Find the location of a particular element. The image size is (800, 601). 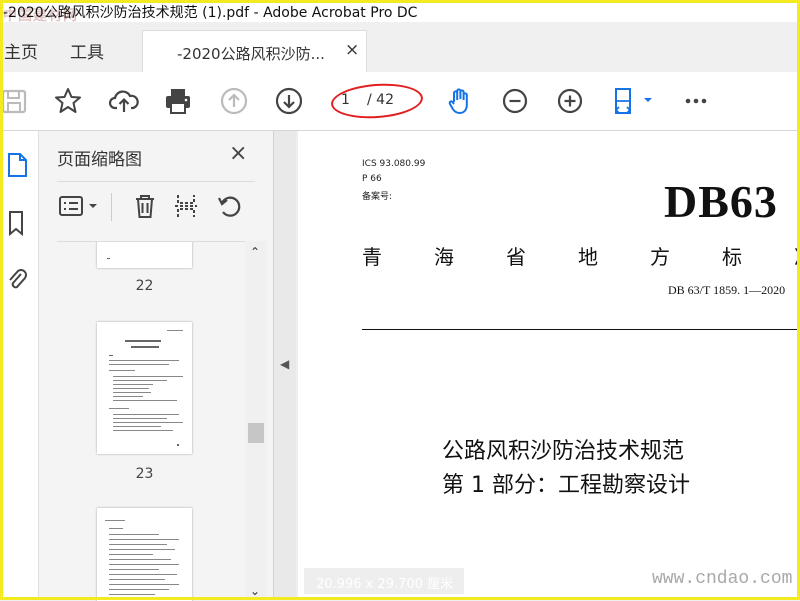

site-watermark: www.cndao.com is located at coordinates (722, 579).